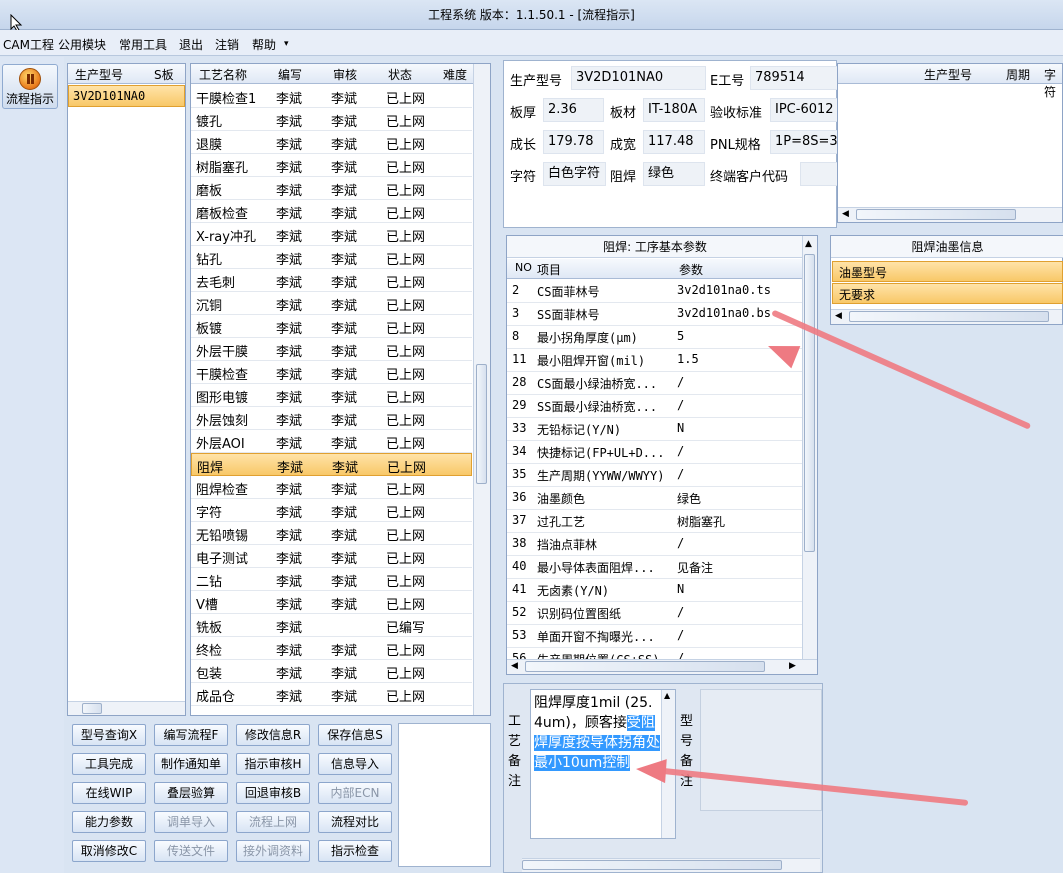  What do you see at coordinates (82, 44) in the screenshot?
I see `menu-common: 公用模块` at bounding box center [82, 44].